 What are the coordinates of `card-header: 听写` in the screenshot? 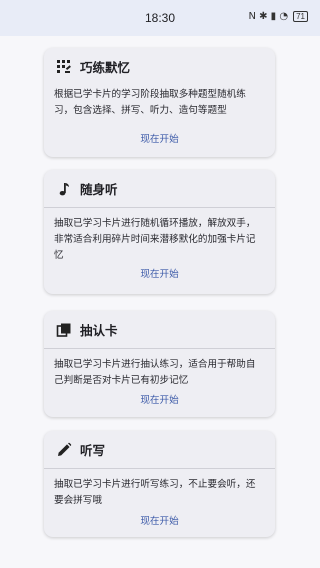 It's located at (159, 449).